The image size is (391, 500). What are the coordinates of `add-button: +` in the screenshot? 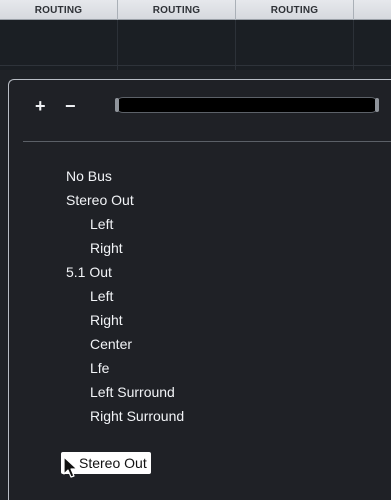 It's located at (40, 106).